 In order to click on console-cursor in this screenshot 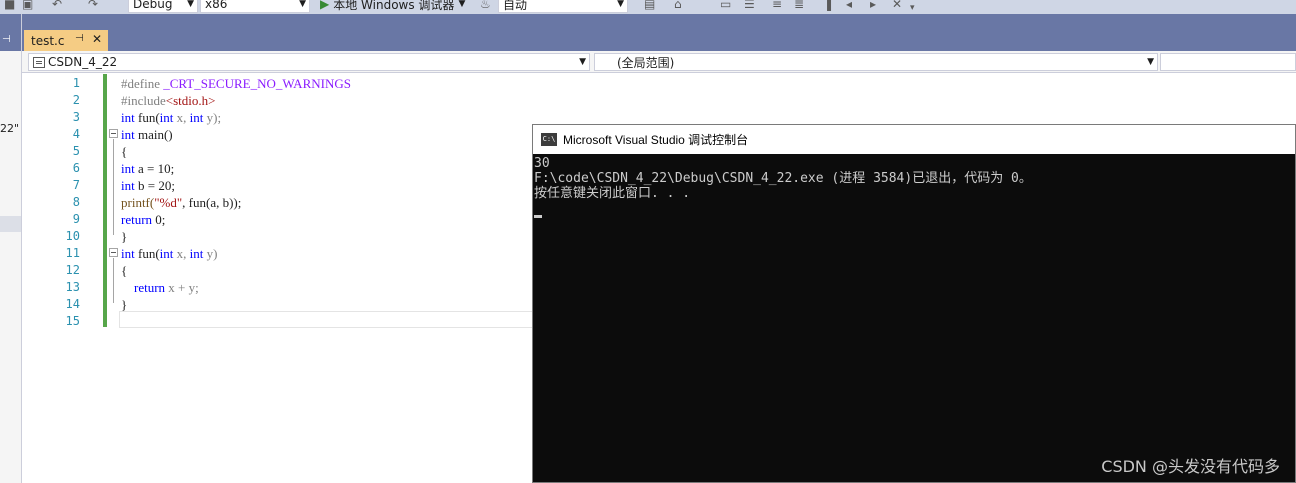, I will do `click(538, 216)`.